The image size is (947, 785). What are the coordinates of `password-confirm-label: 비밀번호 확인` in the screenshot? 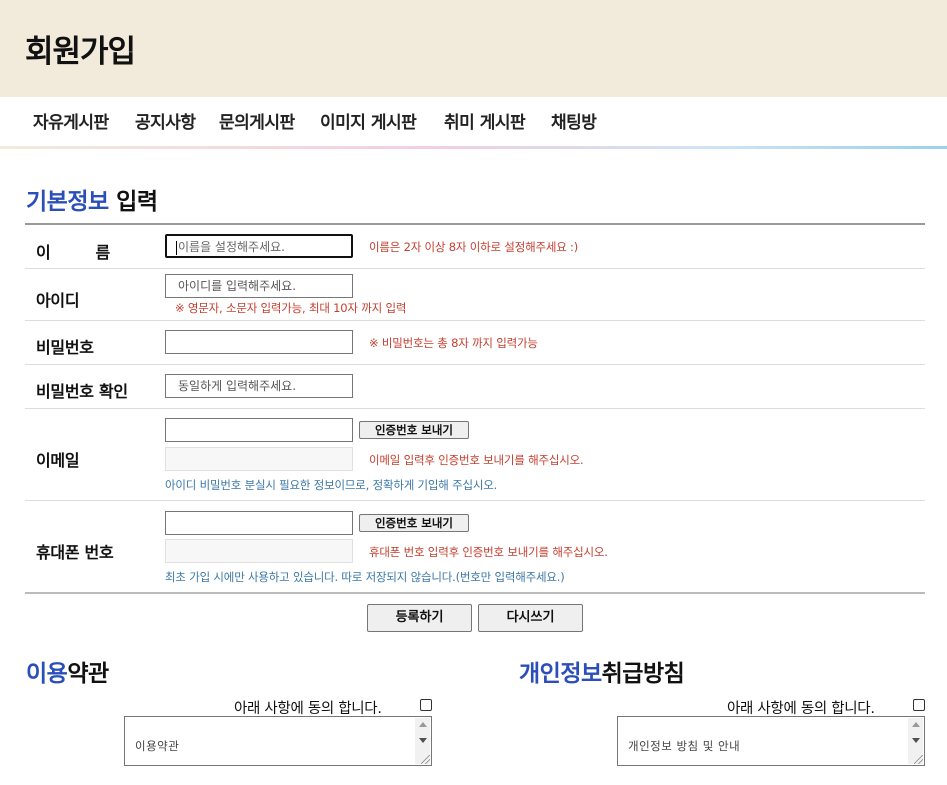 It's located at (82, 391).